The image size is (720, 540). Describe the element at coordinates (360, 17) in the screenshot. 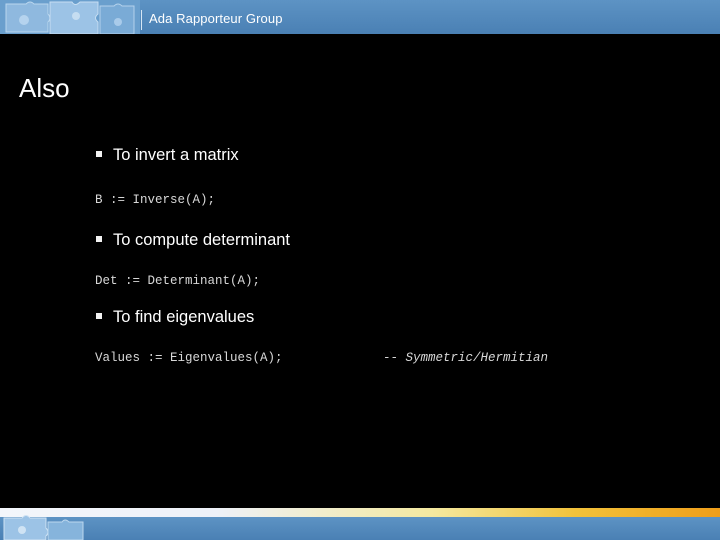

I see `header-band: Ada Rapporteur Group` at that location.